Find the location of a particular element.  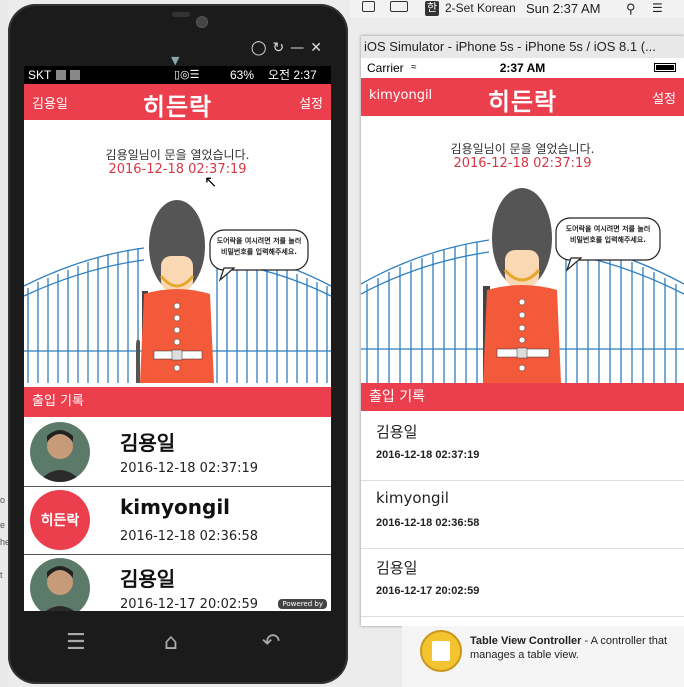

log-row: 김용일 2016-12-18 02:37:19 is located at coordinates (177, 453).